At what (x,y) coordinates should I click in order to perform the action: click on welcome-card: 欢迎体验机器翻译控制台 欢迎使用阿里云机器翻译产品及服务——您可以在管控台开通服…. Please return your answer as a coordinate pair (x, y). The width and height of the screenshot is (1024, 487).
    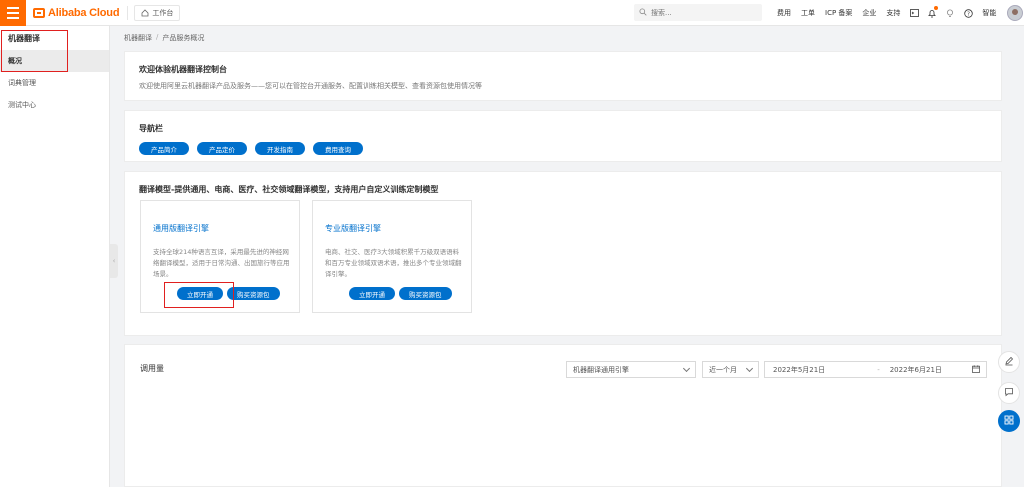
    Looking at the image, I should click on (563, 76).